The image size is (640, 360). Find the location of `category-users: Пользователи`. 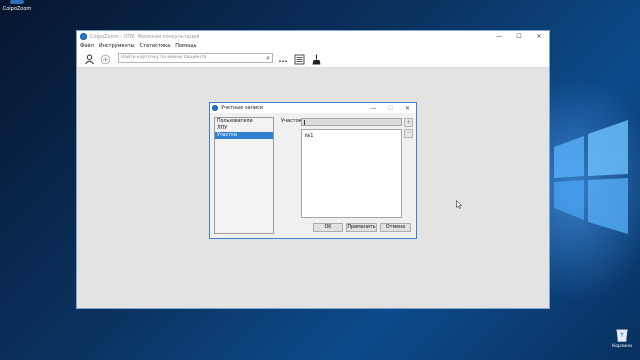

category-users: Пользователи is located at coordinates (244, 121).